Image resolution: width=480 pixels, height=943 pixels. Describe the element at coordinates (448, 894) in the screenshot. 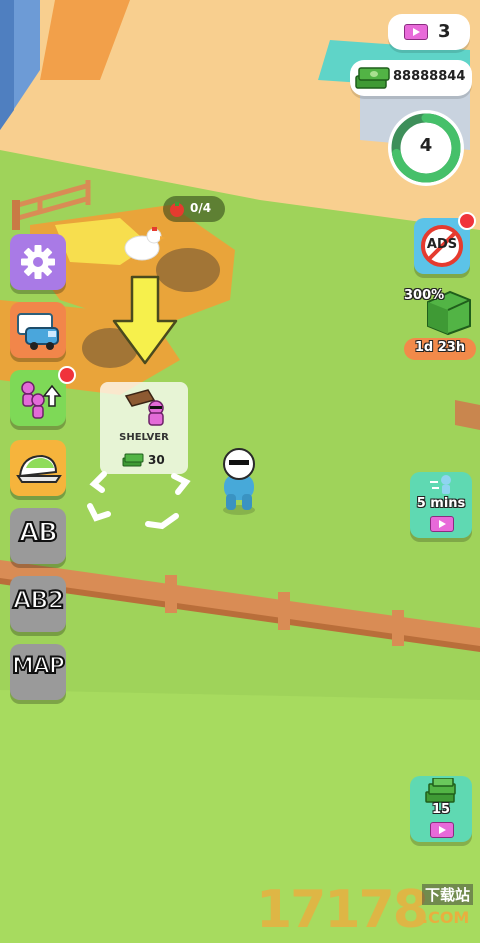

I see `watermark-site-top: 下载站` at that location.